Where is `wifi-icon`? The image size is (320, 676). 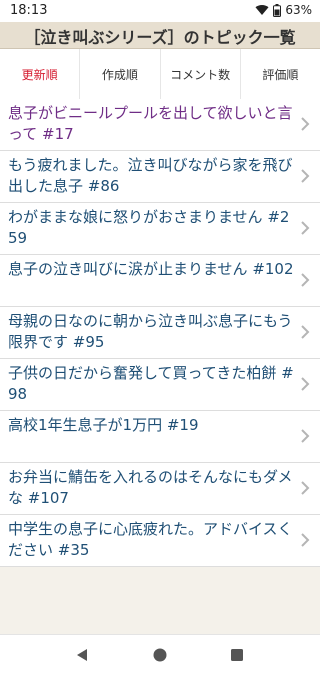
wifi-icon is located at coordinates (262, 9).